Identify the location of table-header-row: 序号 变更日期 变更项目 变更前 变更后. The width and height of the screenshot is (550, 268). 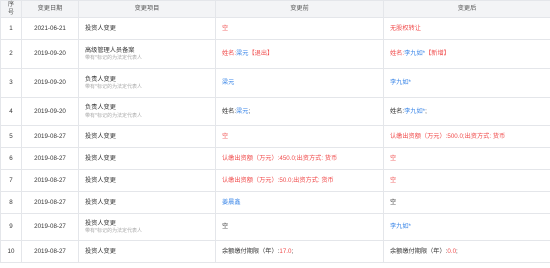
(275, 9).